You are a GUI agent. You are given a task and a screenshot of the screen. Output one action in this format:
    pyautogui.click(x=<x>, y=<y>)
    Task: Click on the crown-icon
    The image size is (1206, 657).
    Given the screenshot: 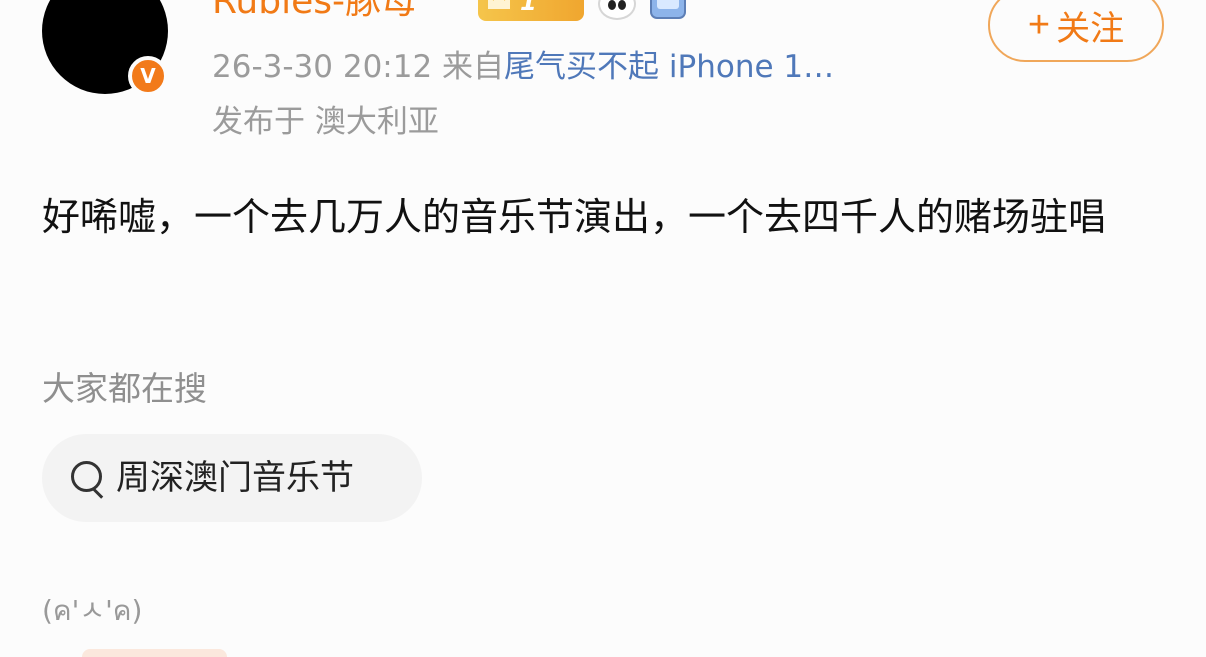 What is the action you would take?
    pyautogui.click(x=499, y=4)
    